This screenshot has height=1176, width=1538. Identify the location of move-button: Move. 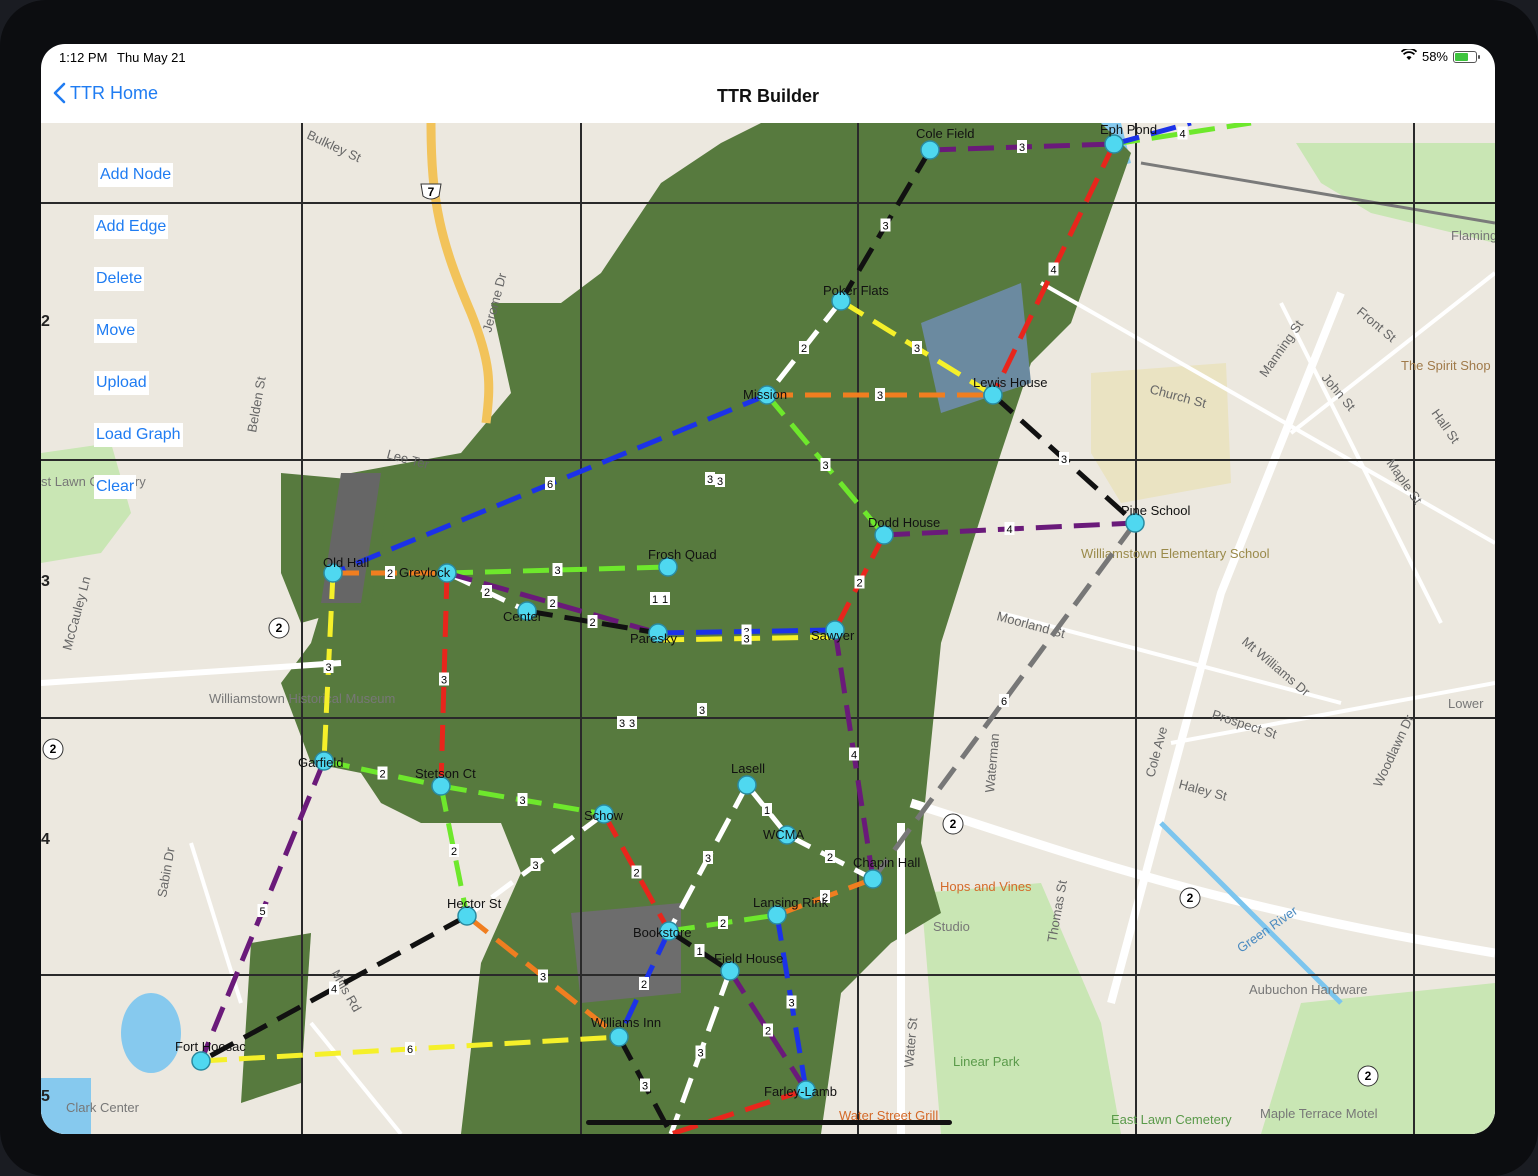
(116, 331).